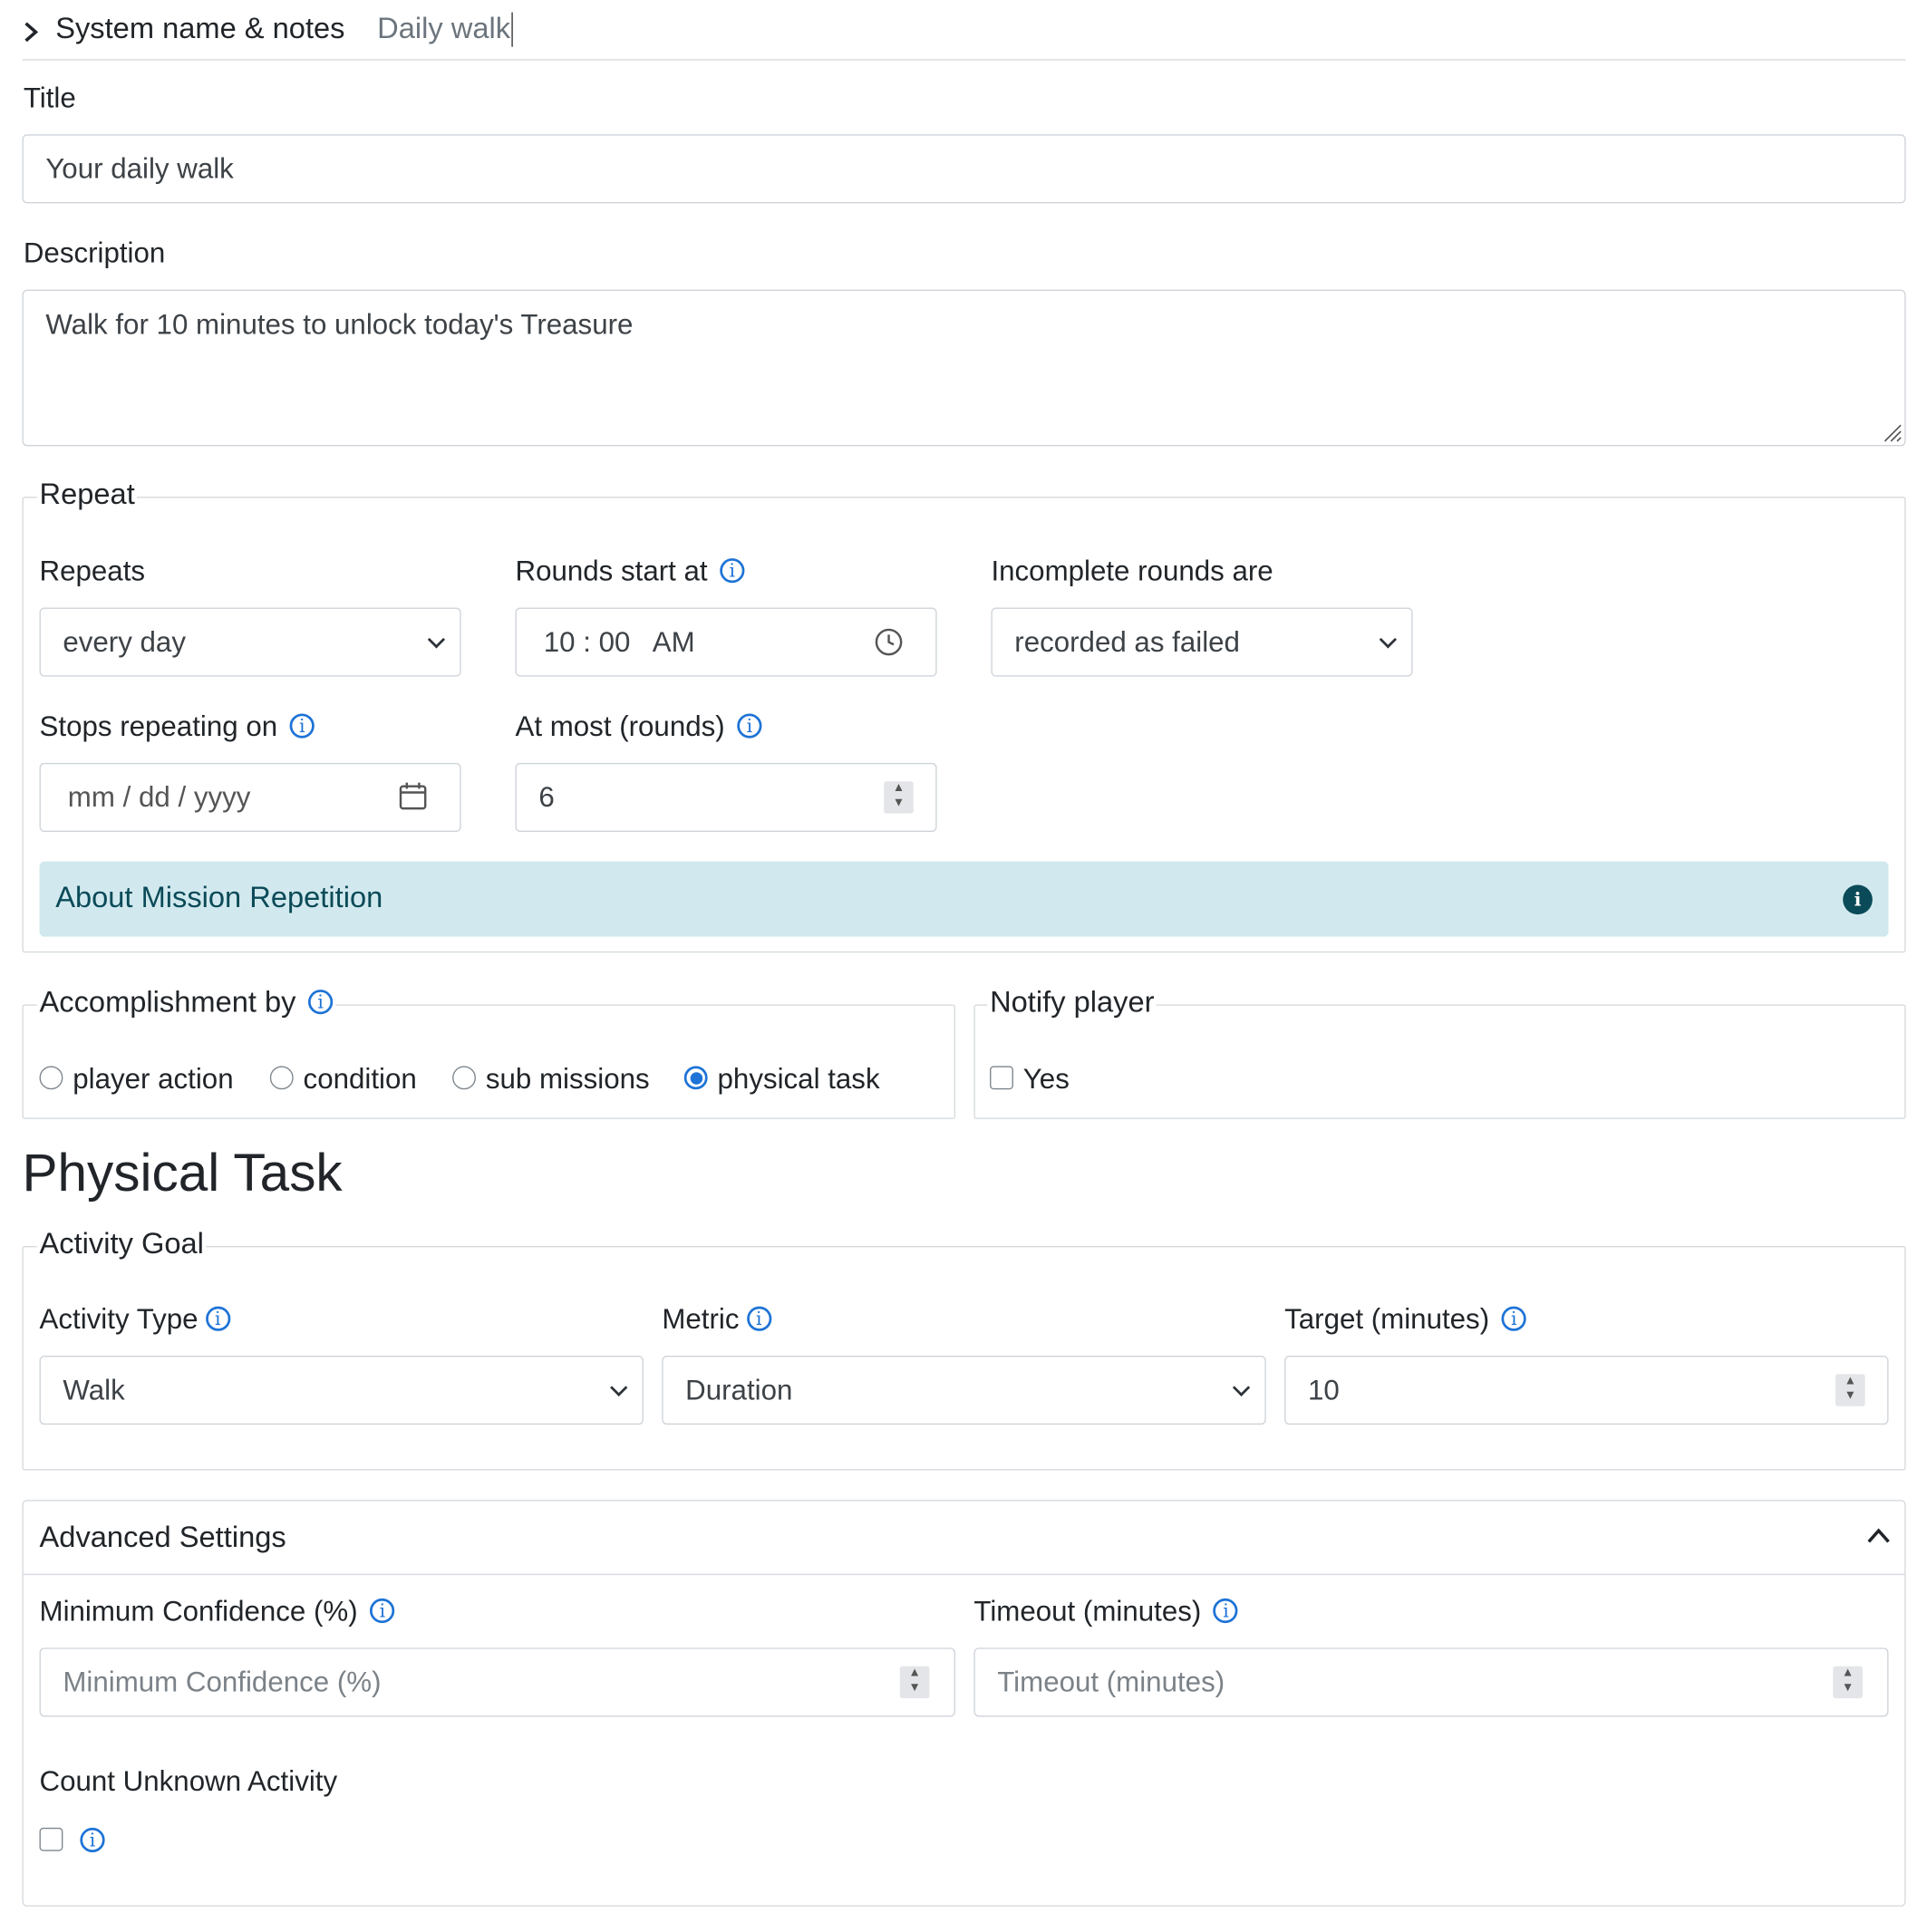 Image resolution: width=1927 pixels, height=1932 pixels. Describe the element at coordinates (136, 1079) in the screenshot. I see `radio-player-action: player action` at that location.